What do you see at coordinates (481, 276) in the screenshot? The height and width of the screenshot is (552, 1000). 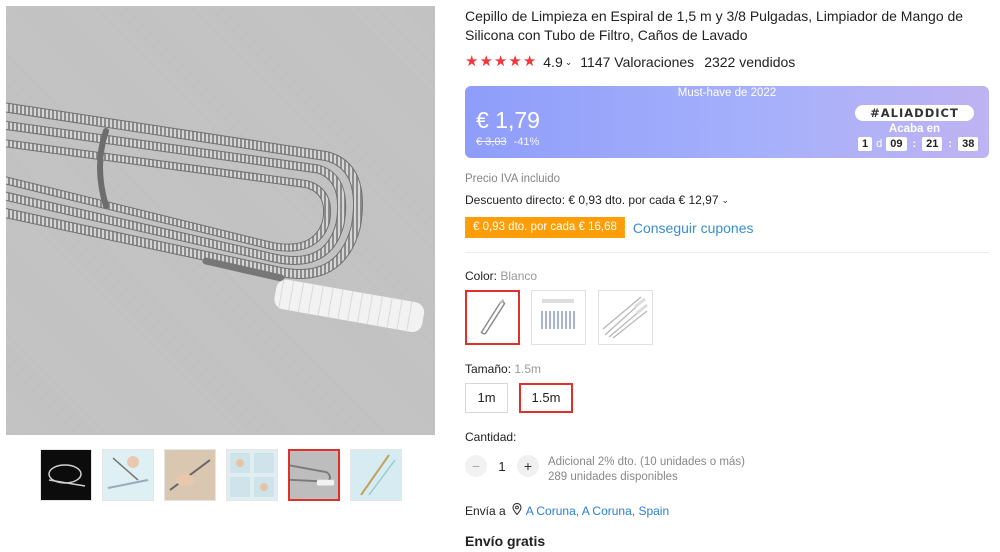 I see `color-label-text: Color:` at bounding box center [481, 276].